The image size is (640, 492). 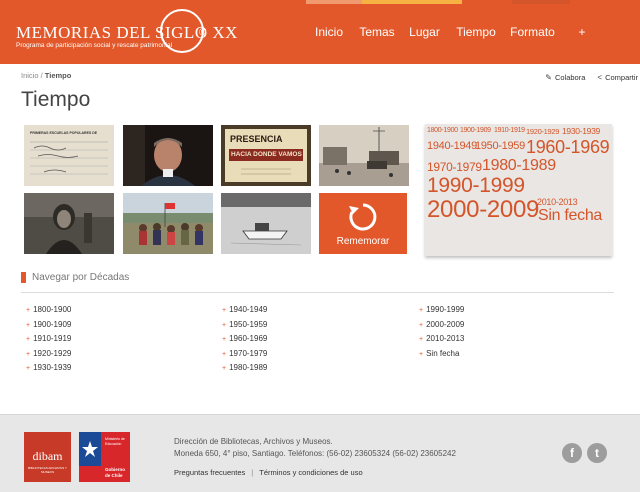 I want to click on dibam-subtext: BIBLIOTECAS ARCHIVOS Y MUSEOS, so click(x=47, y=470).